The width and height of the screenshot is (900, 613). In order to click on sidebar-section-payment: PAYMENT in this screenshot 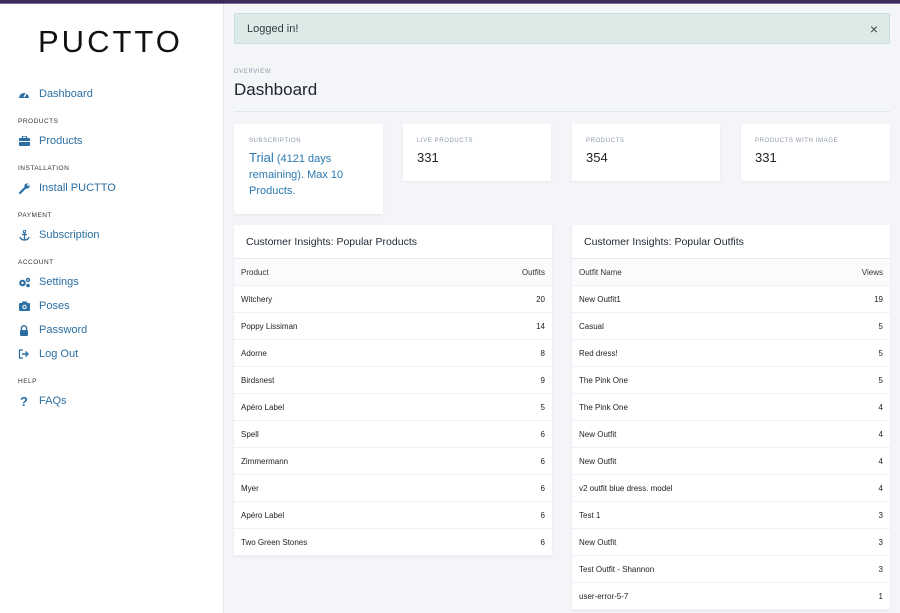, I will do `click(35, 215)`.